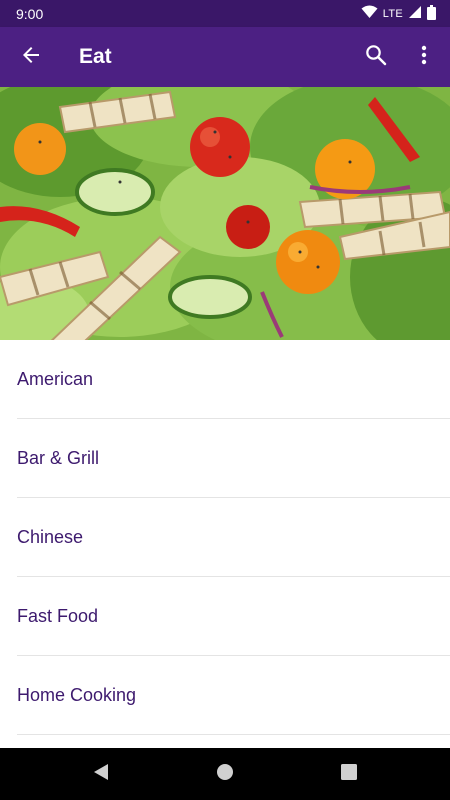  I want to click on status-time: 9:00, so click(30, 13).